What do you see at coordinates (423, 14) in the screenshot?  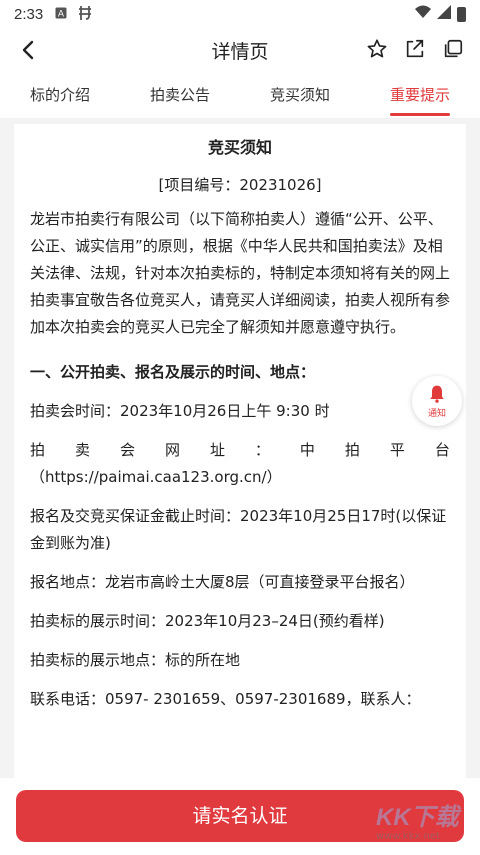 I see `wifi-icon` at bounding box center [423, 14].